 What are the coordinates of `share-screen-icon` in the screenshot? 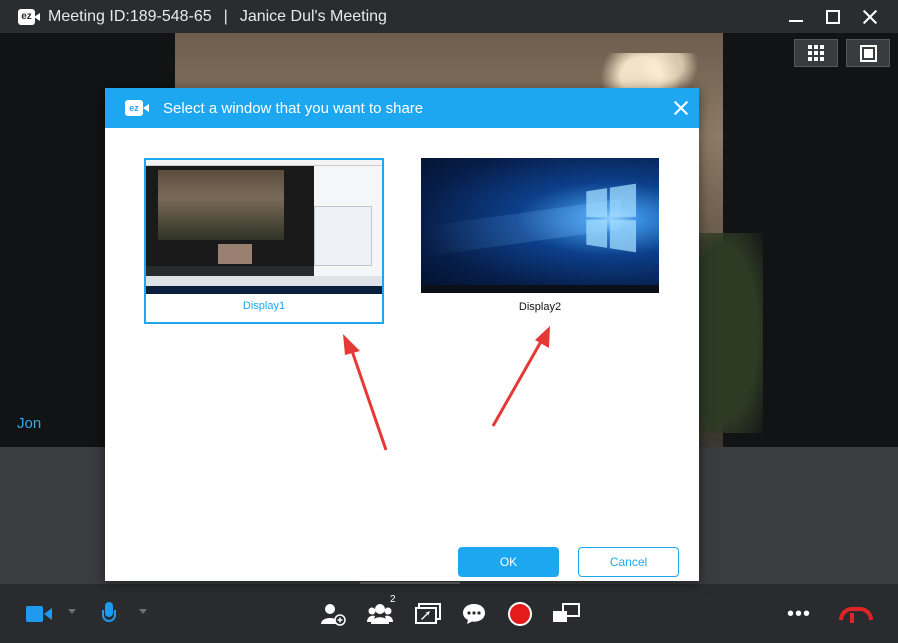 It's located at (428, 613).